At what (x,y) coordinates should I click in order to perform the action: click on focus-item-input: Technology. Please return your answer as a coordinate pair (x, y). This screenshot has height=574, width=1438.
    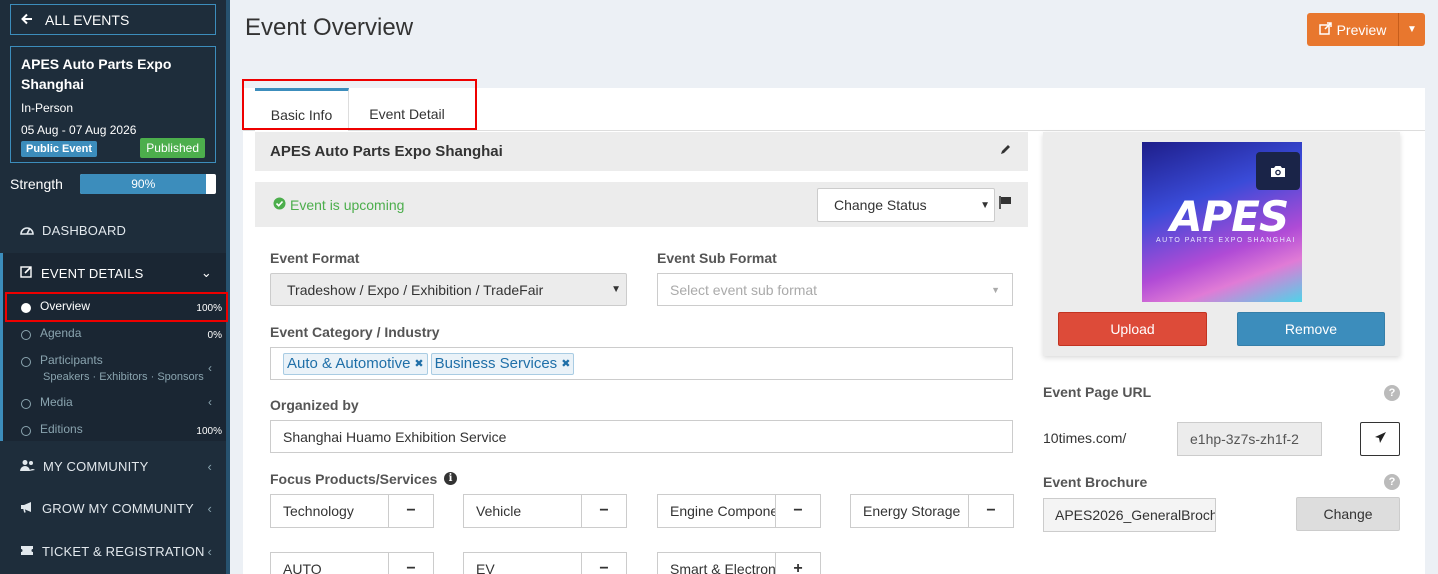
    Looking at the image, I should click on (330, 511).